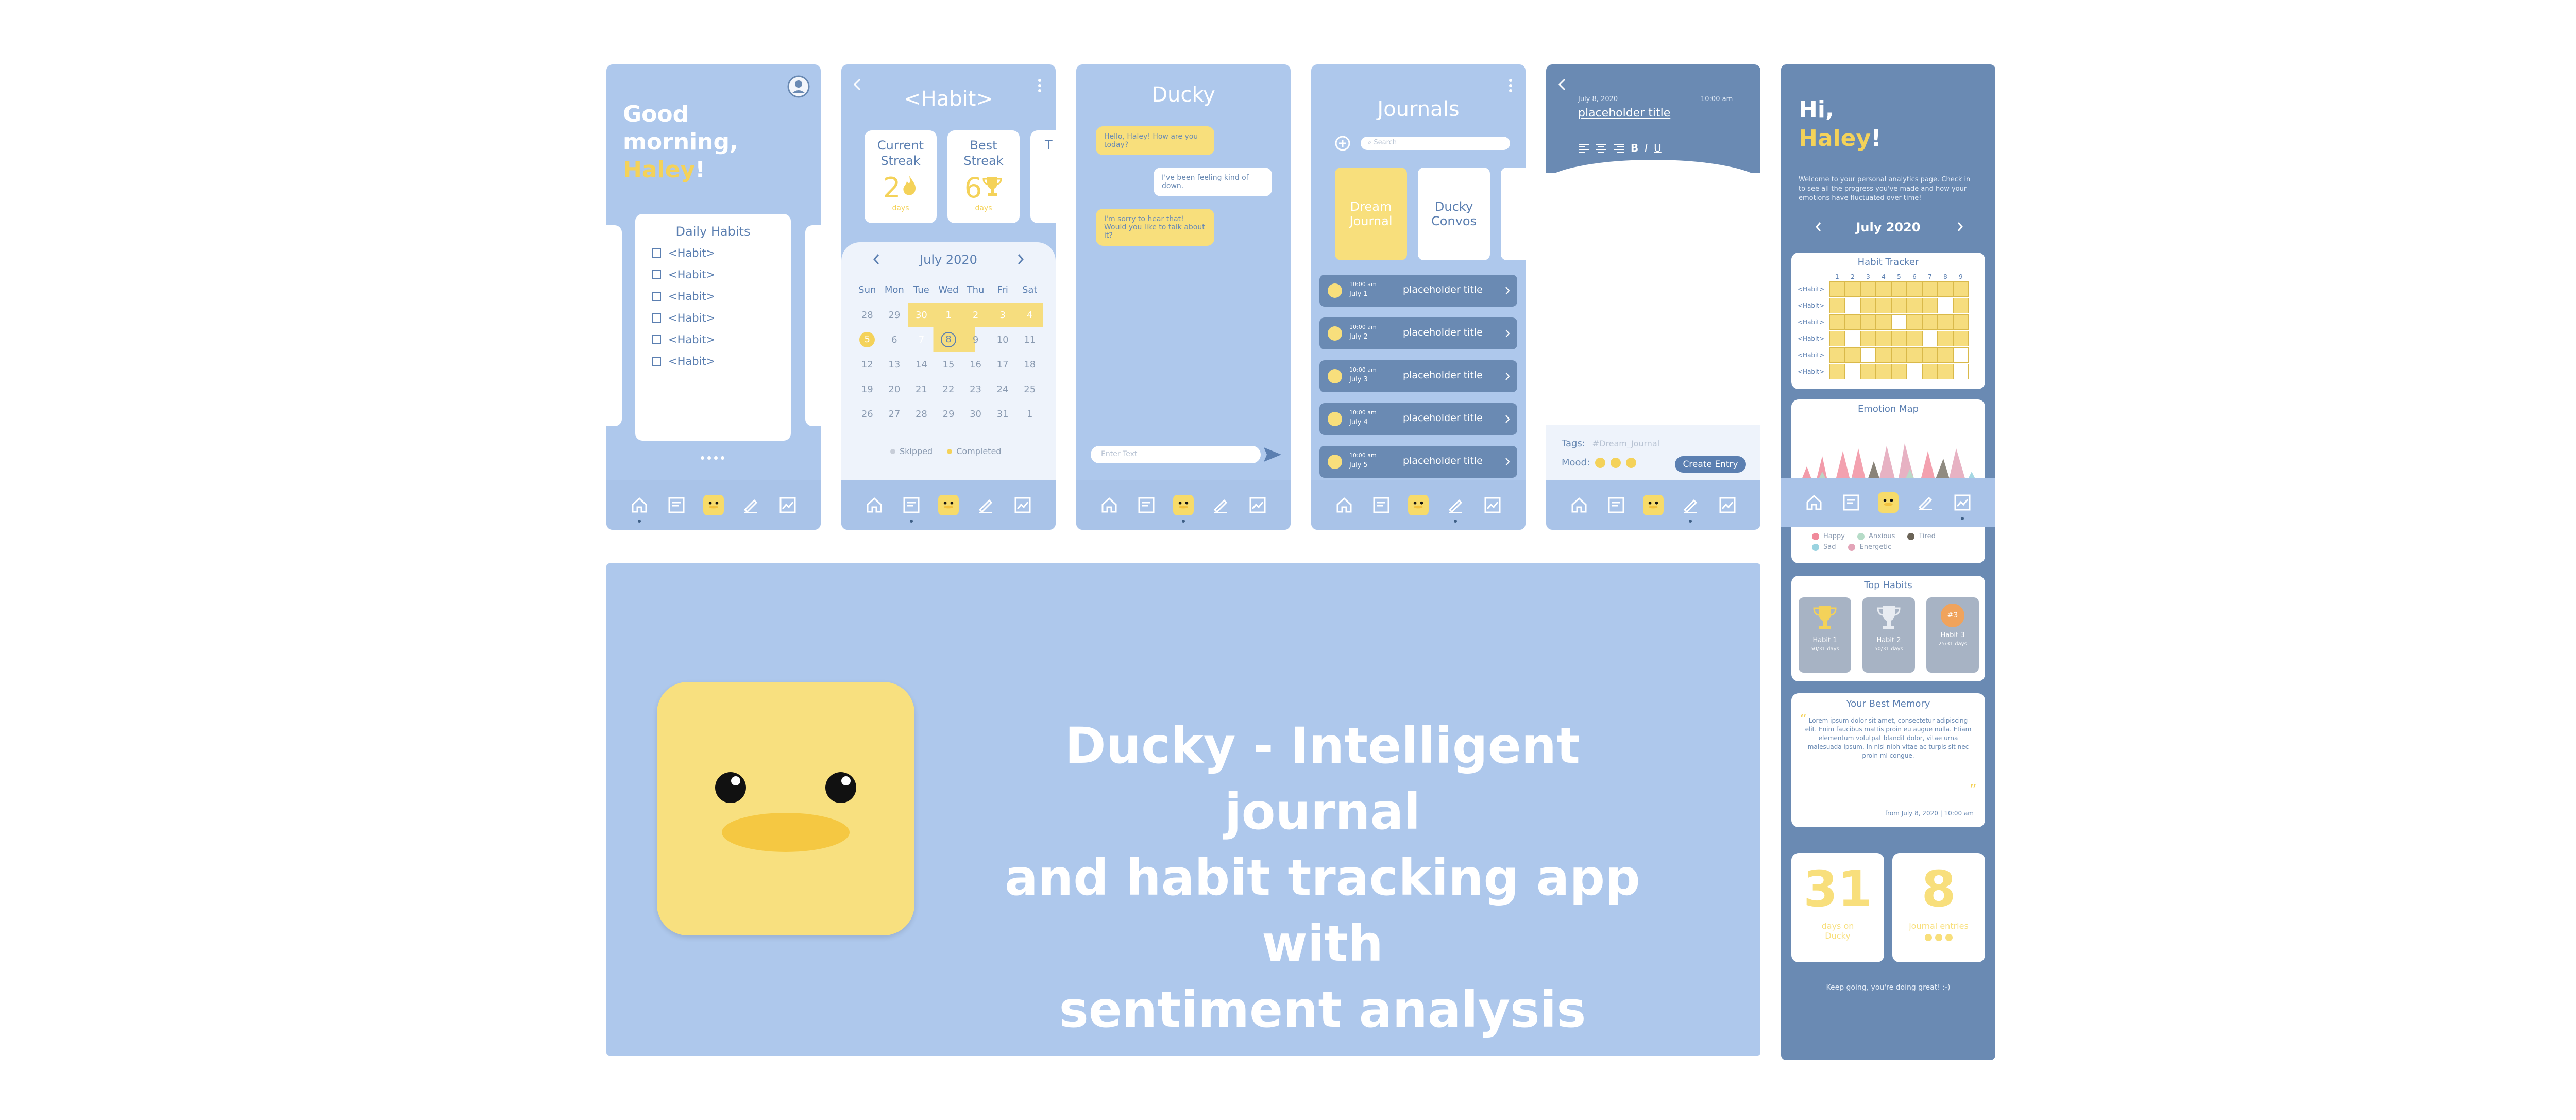 This screenshot has width=2576, height=1120. Describe the element at coordinates (1342, 144) in the screenshot. I see `add-journal-button` at that location.